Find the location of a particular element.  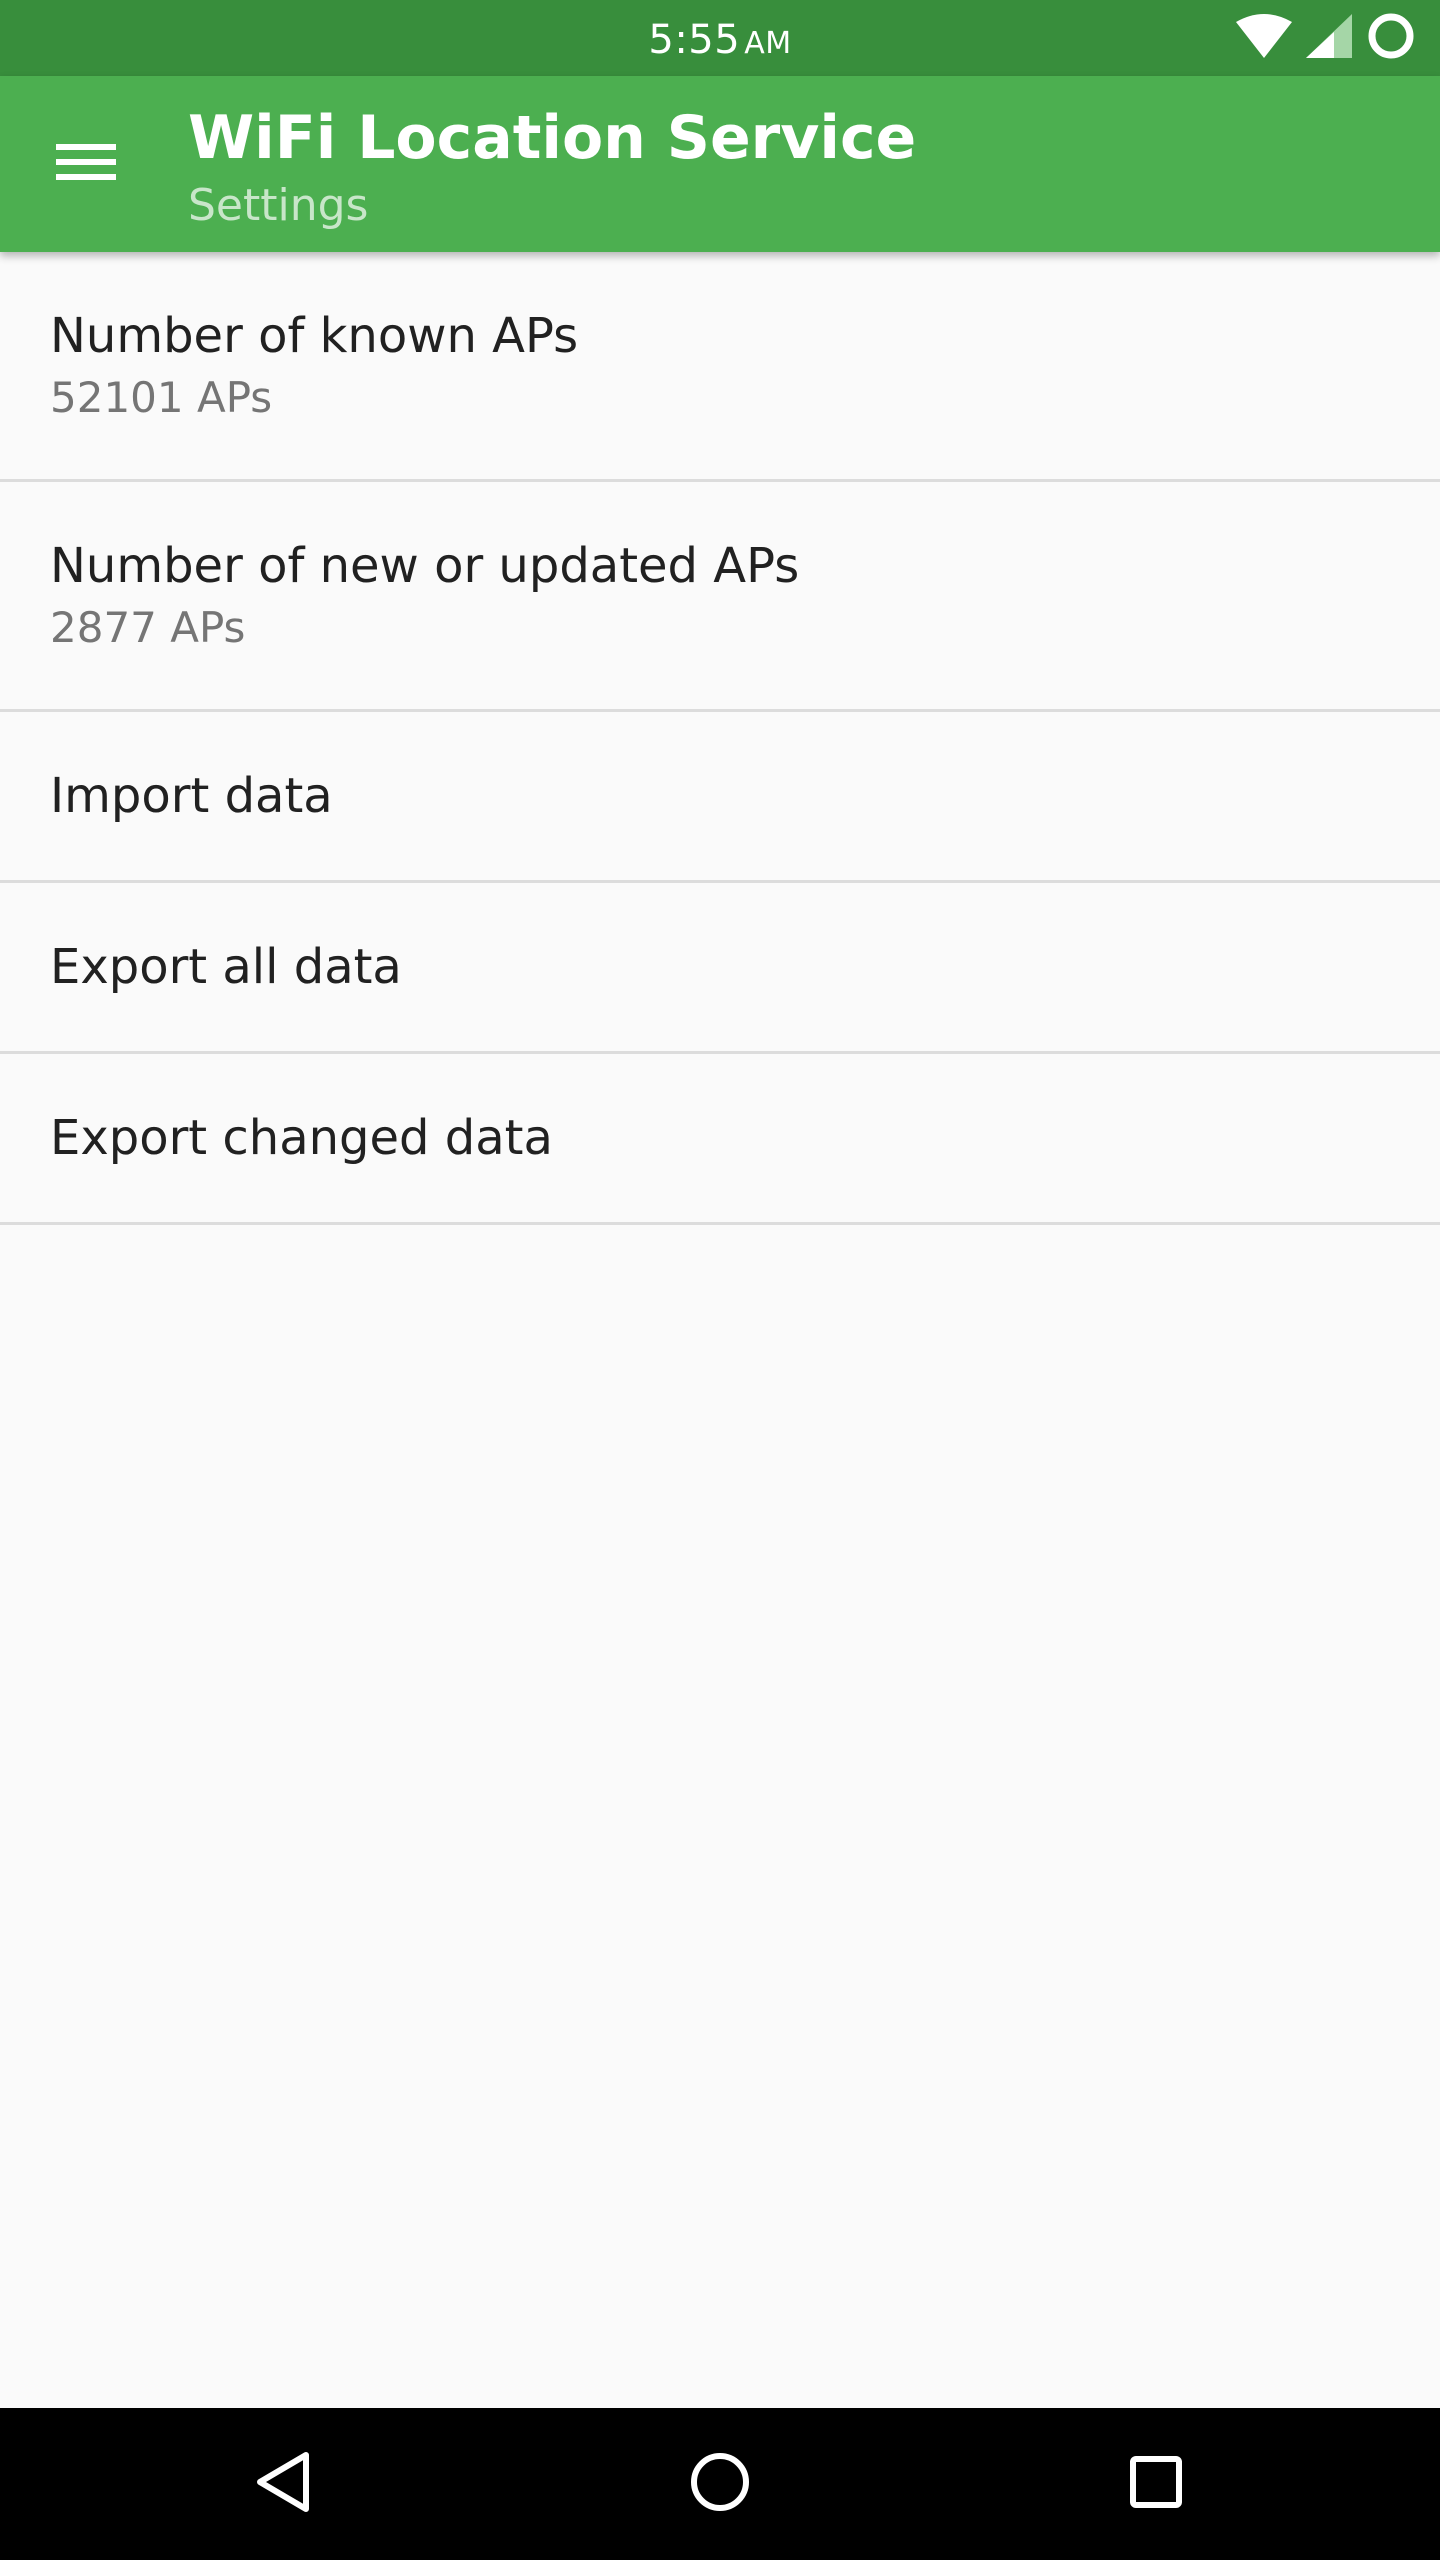

pref-export-all-data: Export all data is located at coordinates (720, 968).